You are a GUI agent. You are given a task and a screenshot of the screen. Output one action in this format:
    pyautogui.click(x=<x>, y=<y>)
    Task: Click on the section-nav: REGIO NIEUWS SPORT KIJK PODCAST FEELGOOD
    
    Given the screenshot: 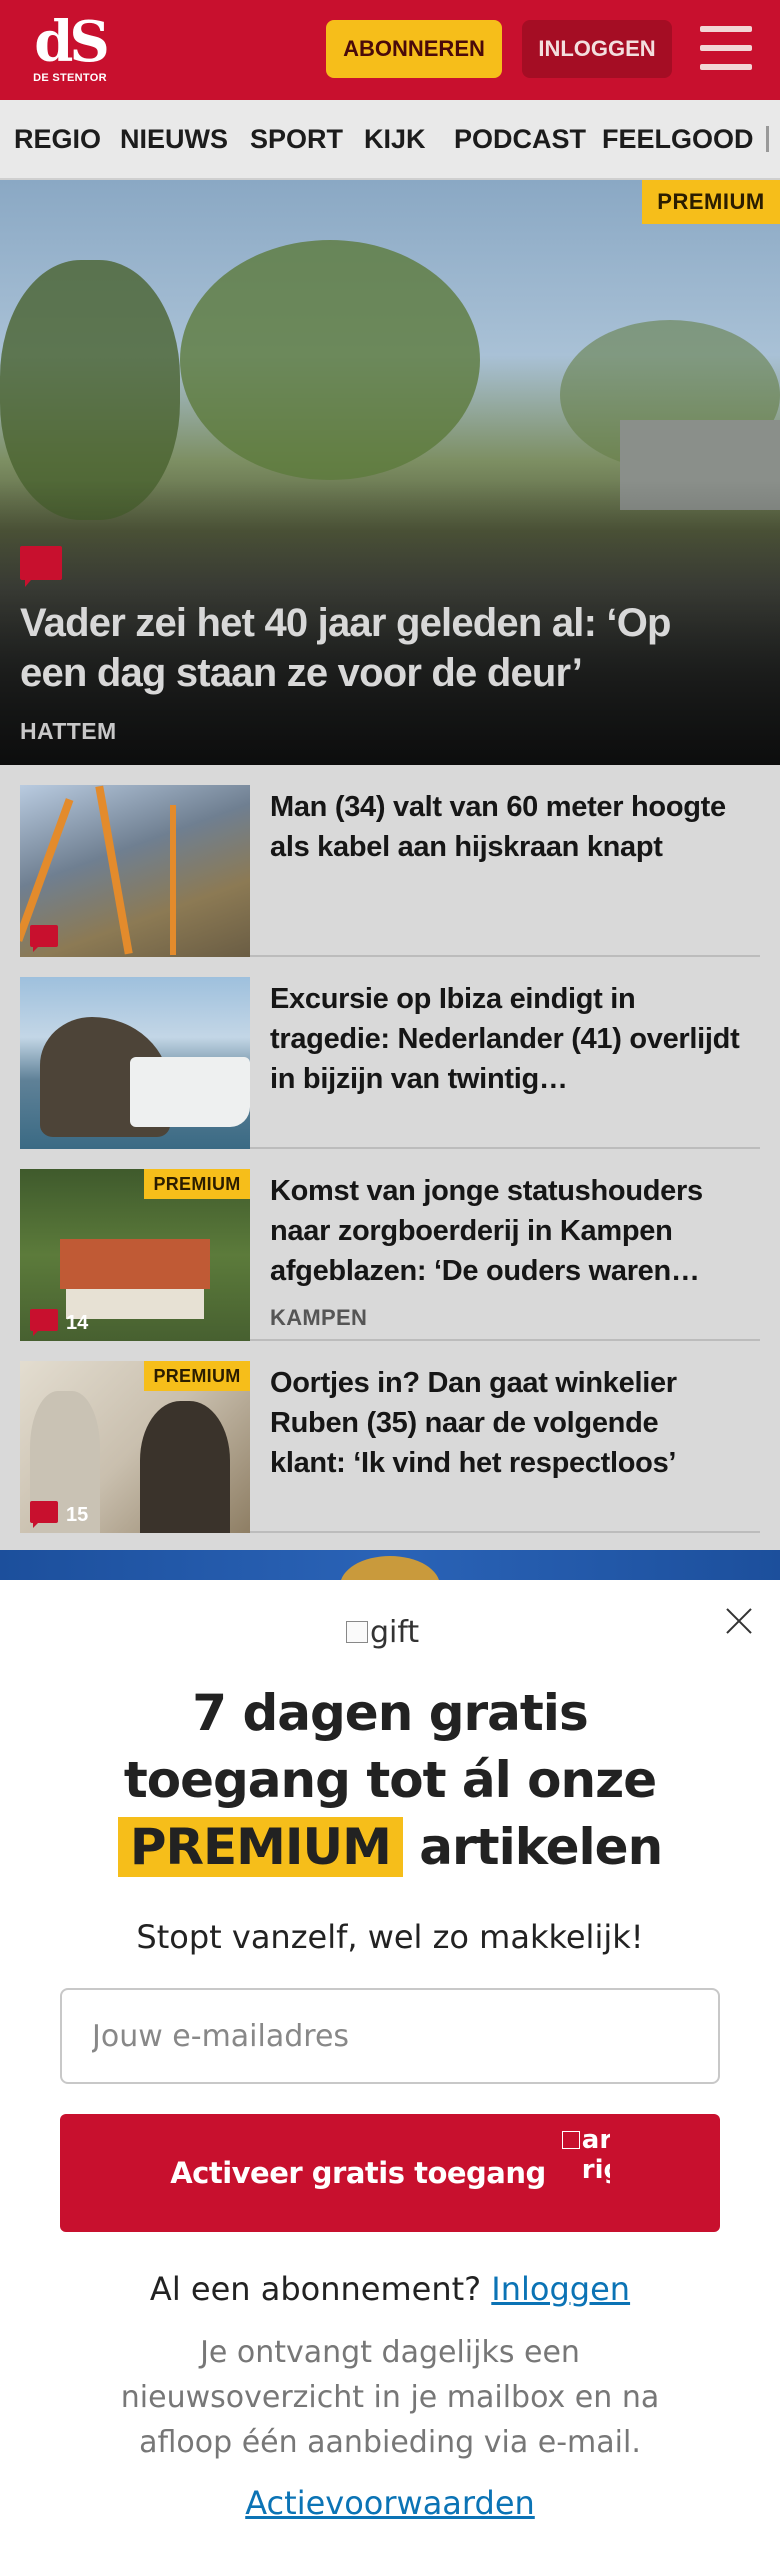 What is the action you would take?
    pyautogui.click(x=390, y=140)
    